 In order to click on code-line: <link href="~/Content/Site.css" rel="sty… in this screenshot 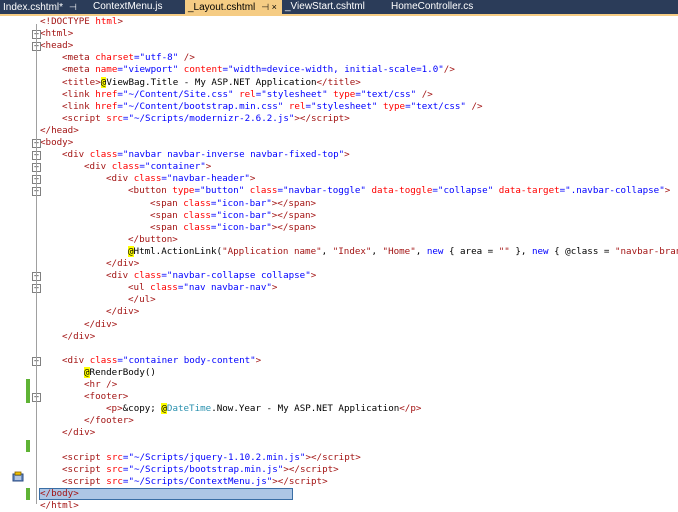, I will do `click(247, 95)`.